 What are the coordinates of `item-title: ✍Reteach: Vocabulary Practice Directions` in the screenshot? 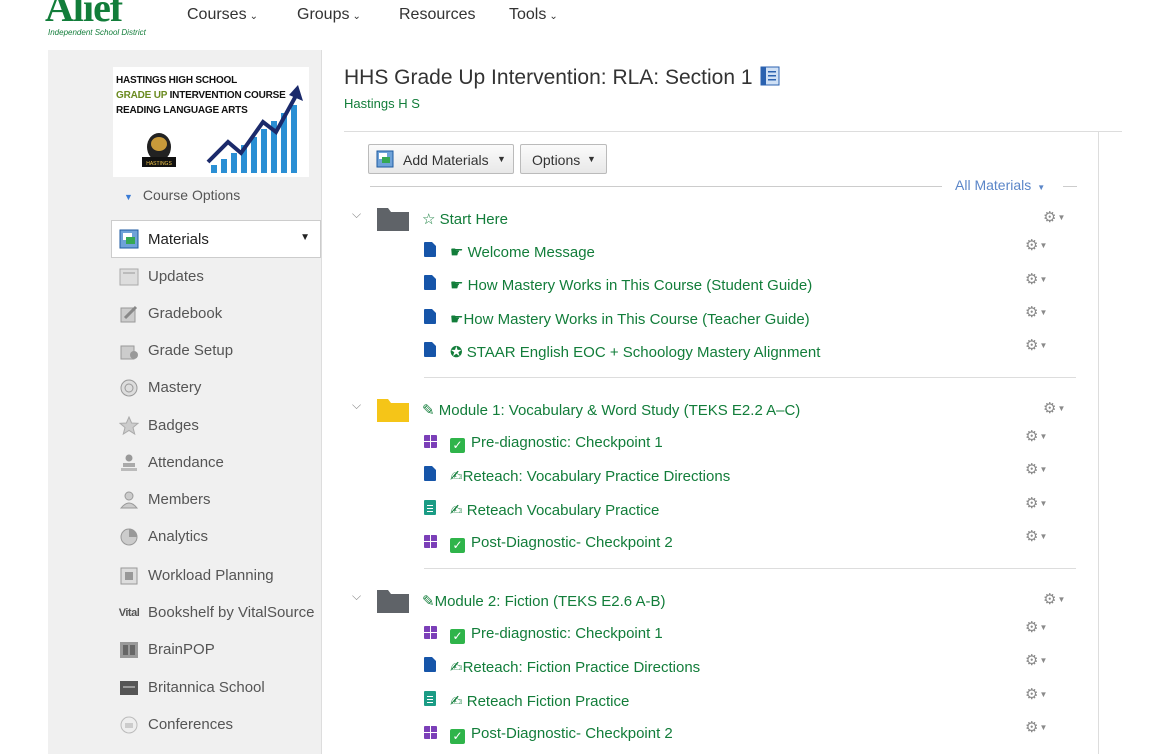 It's located at (590, 476).